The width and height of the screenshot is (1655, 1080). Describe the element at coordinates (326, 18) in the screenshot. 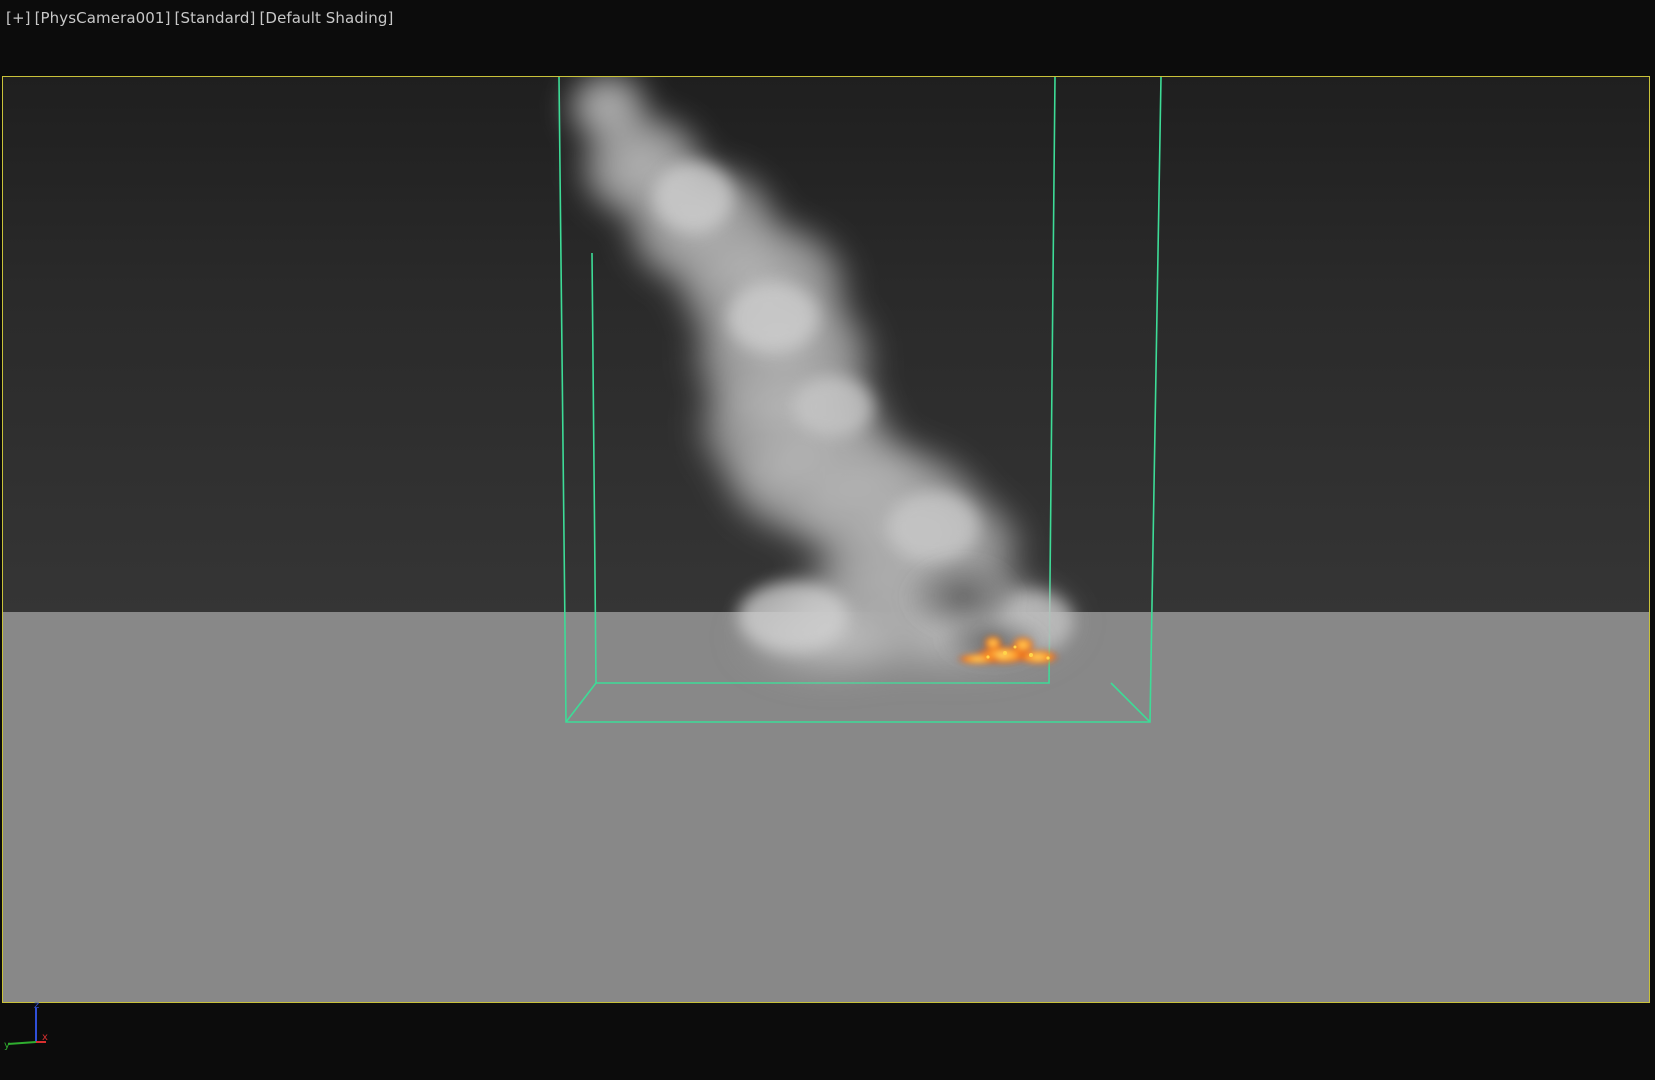

I see `viewport-shading-label: [Default Shading]` at that location.